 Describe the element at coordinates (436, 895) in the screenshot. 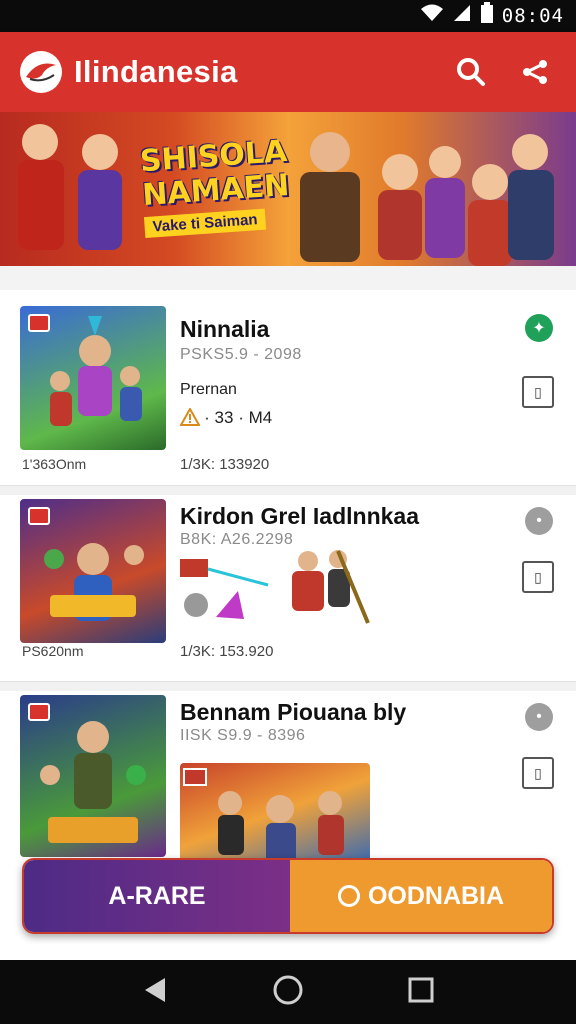

I see `secondary-action-label: OODNABIA` at that location.